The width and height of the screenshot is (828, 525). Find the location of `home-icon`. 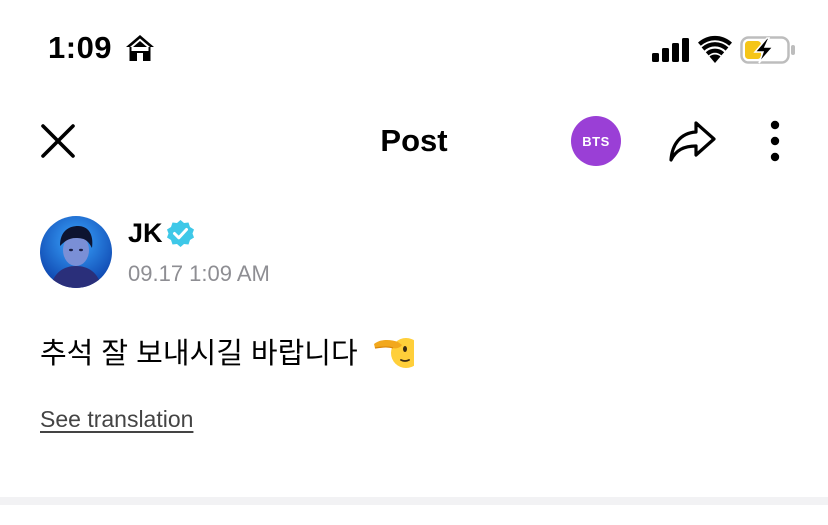

home-icon is located at coordinates (140, 48).